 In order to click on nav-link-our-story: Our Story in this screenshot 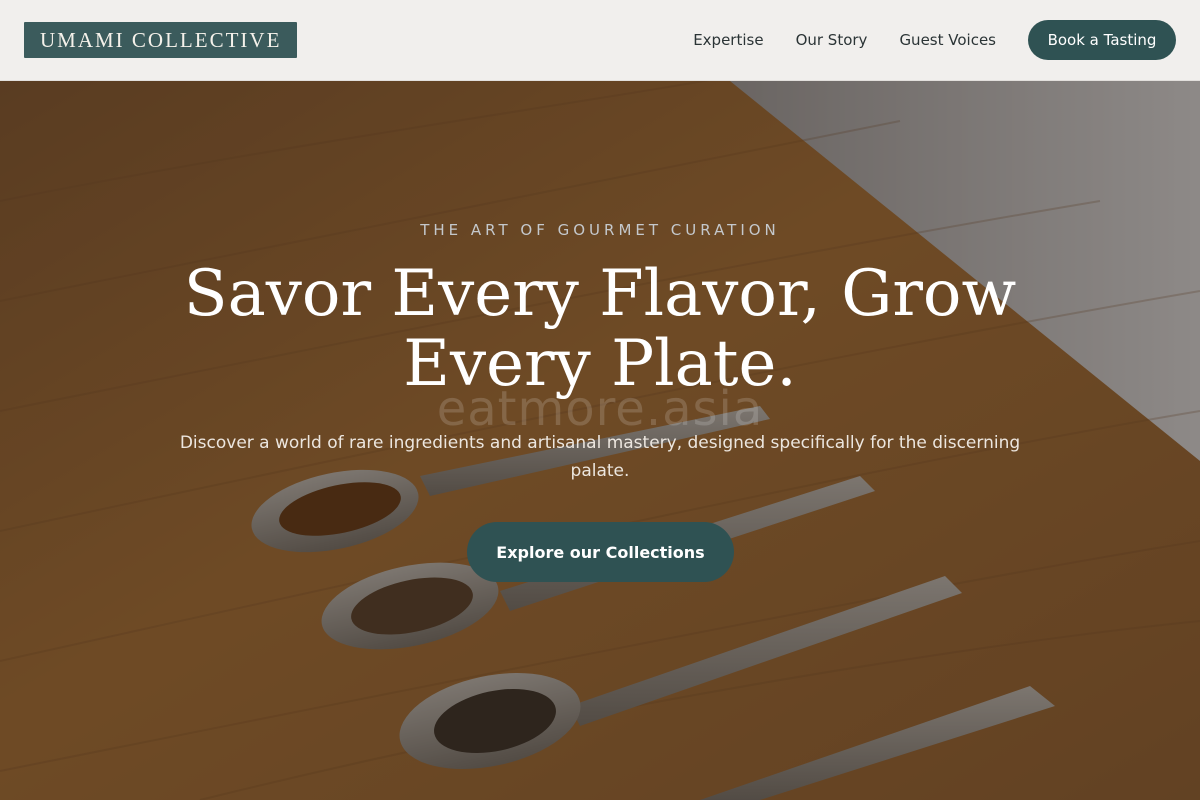, I will do `click(832, 40)`.